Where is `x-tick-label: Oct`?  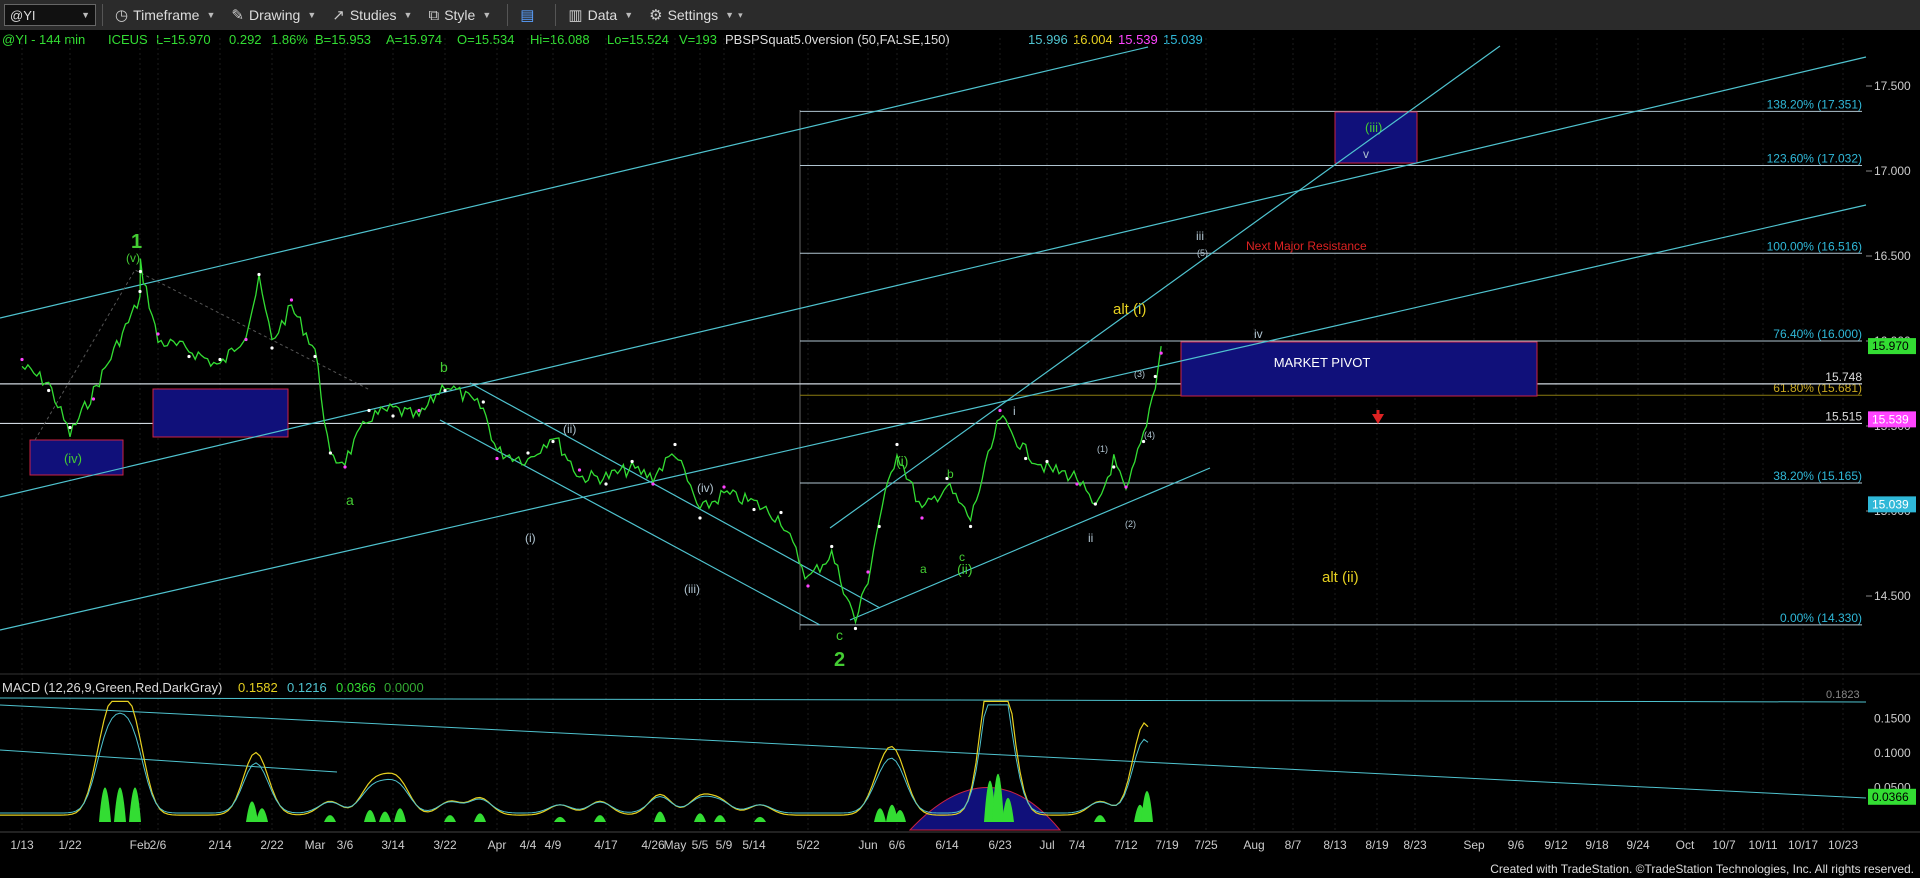
x-tick-label: Oct is located at coordinates (1685, 845).